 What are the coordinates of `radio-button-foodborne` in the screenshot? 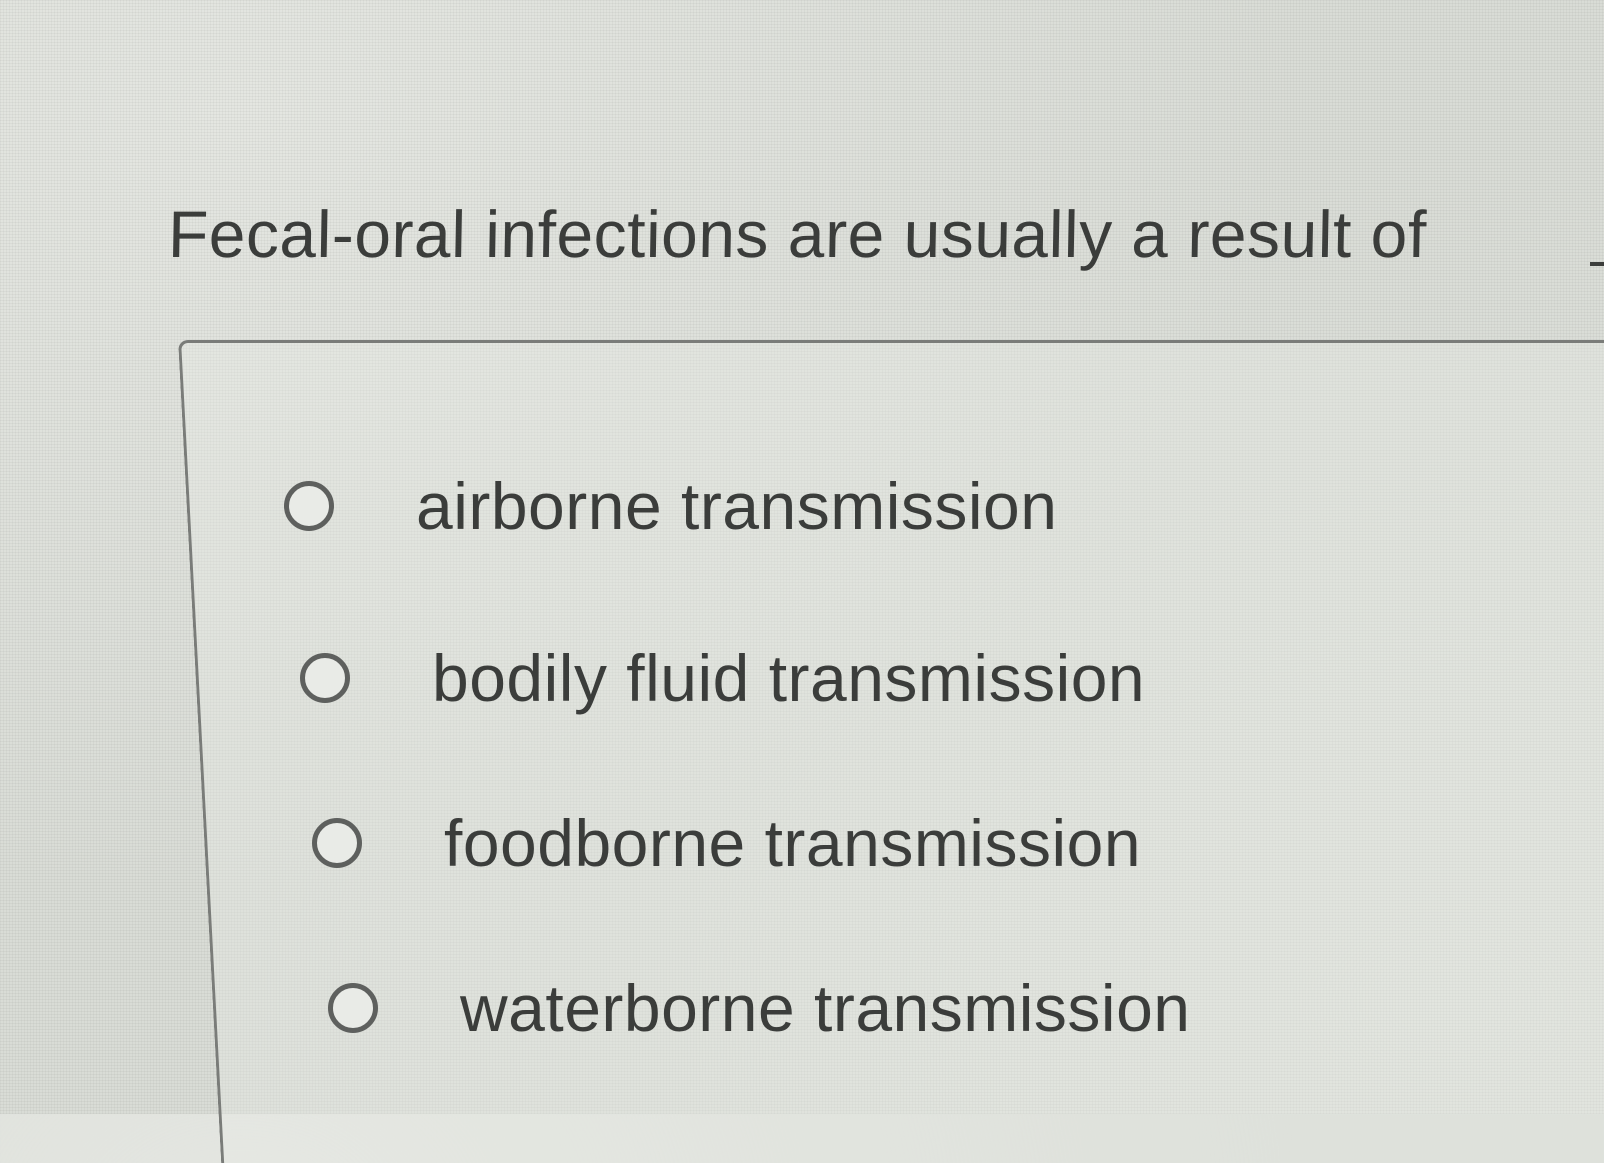 It's located at (337, 843).